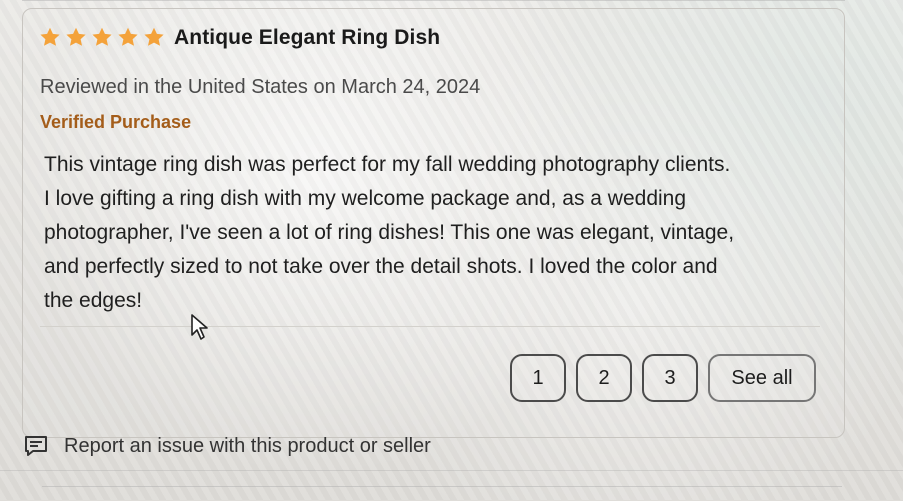  I want to click on star-rating, so click(102, 38).